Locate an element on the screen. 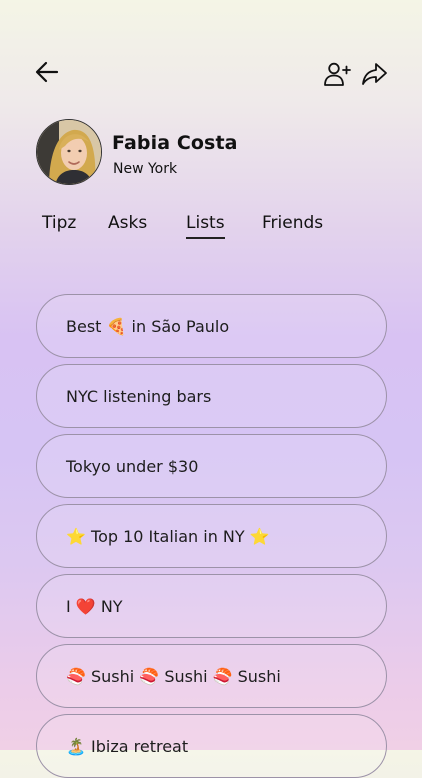 The image size is (422, 778). top-bar is located at coordinates (211, 74).